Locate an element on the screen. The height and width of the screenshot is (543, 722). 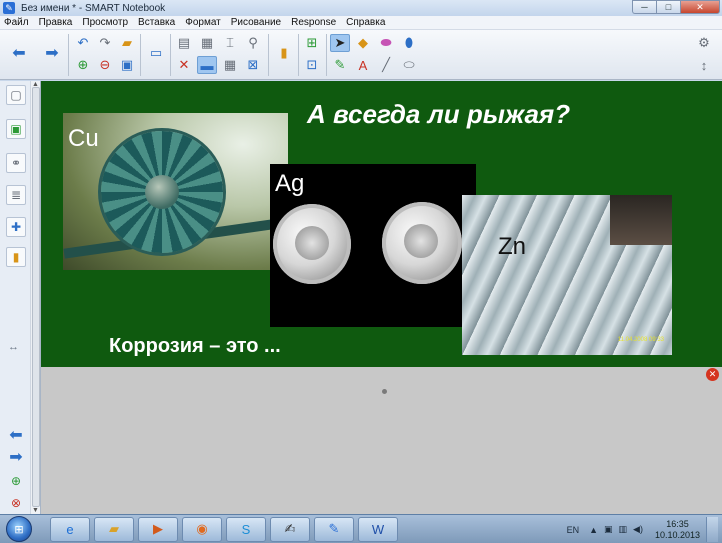
window-title: Без имени * - SMART Notebook is located at coordinates (93, 8).